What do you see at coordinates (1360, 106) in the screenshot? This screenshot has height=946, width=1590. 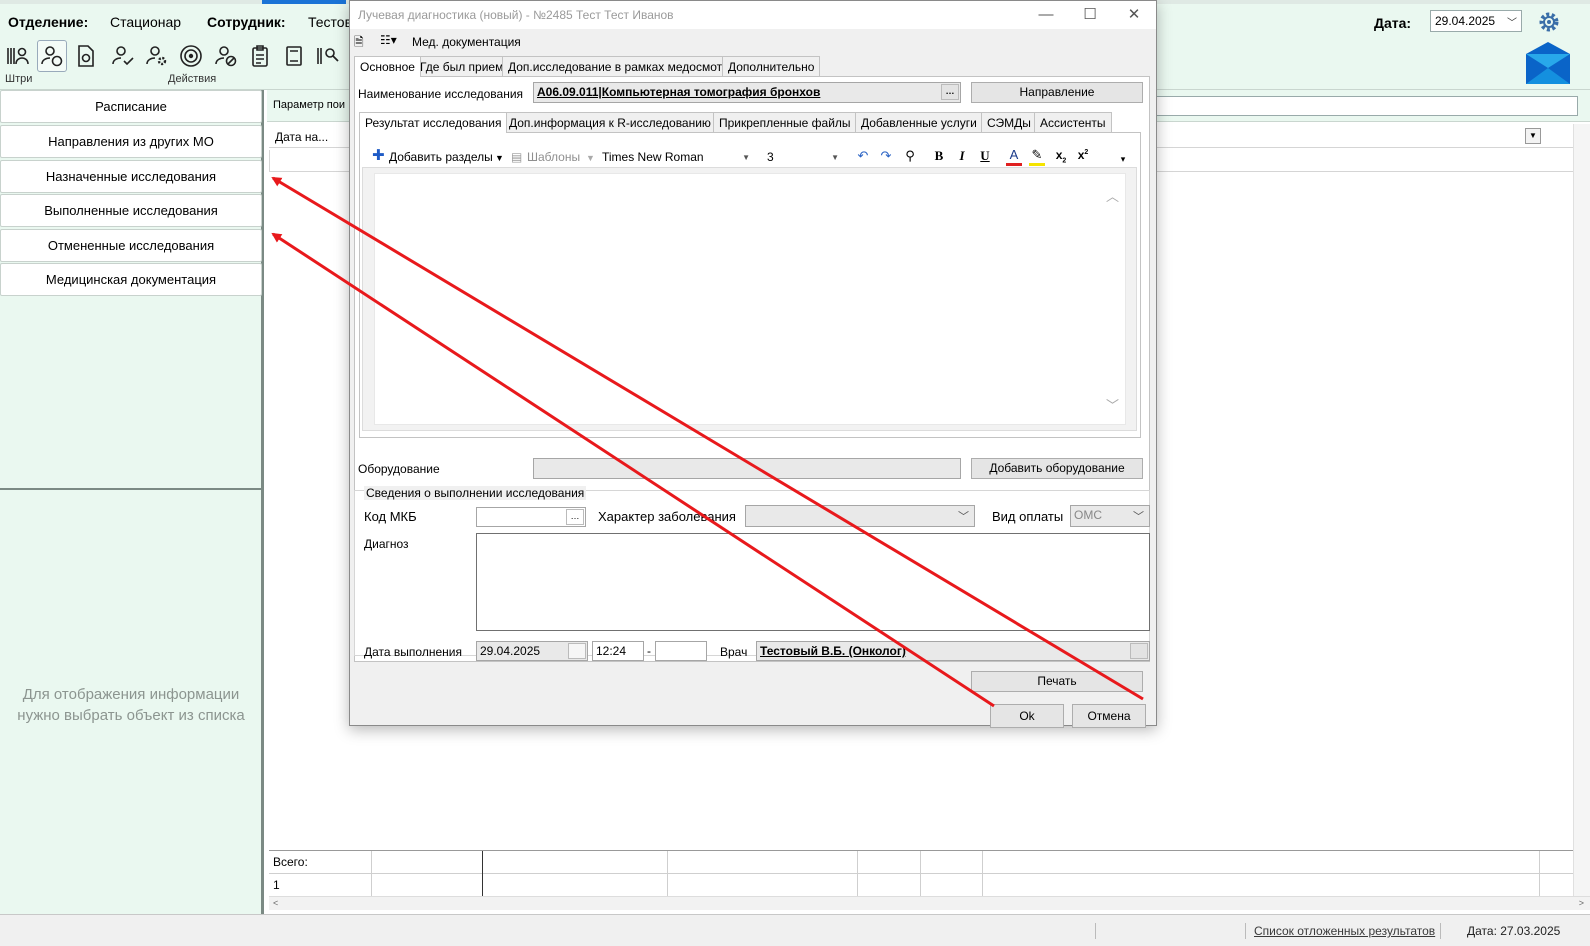 I see `search-input` at bounding box center [1360, 106].